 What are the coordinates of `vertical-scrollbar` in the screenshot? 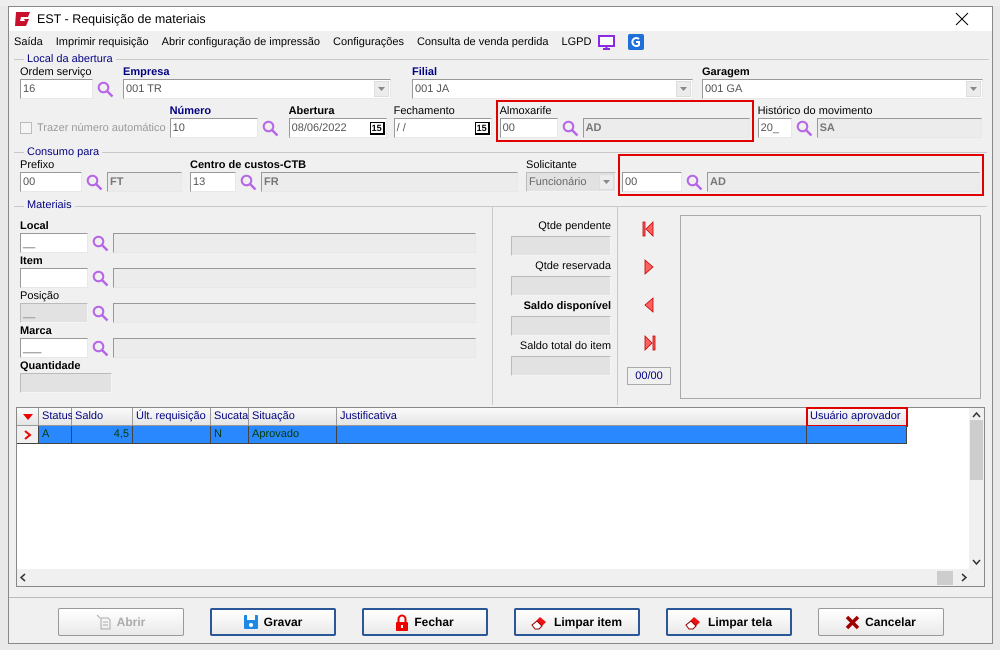 It's located at (976, 488).